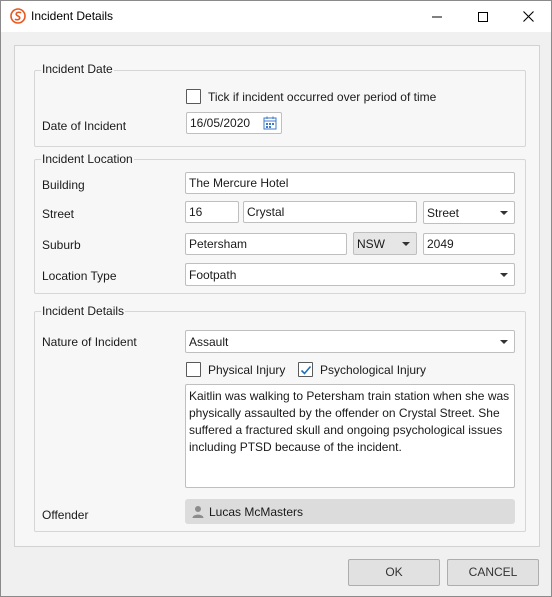  Describe the element at coordinates (209, 342) in the screenshot. I see `nature-of-incident-value: Assault` at that location.